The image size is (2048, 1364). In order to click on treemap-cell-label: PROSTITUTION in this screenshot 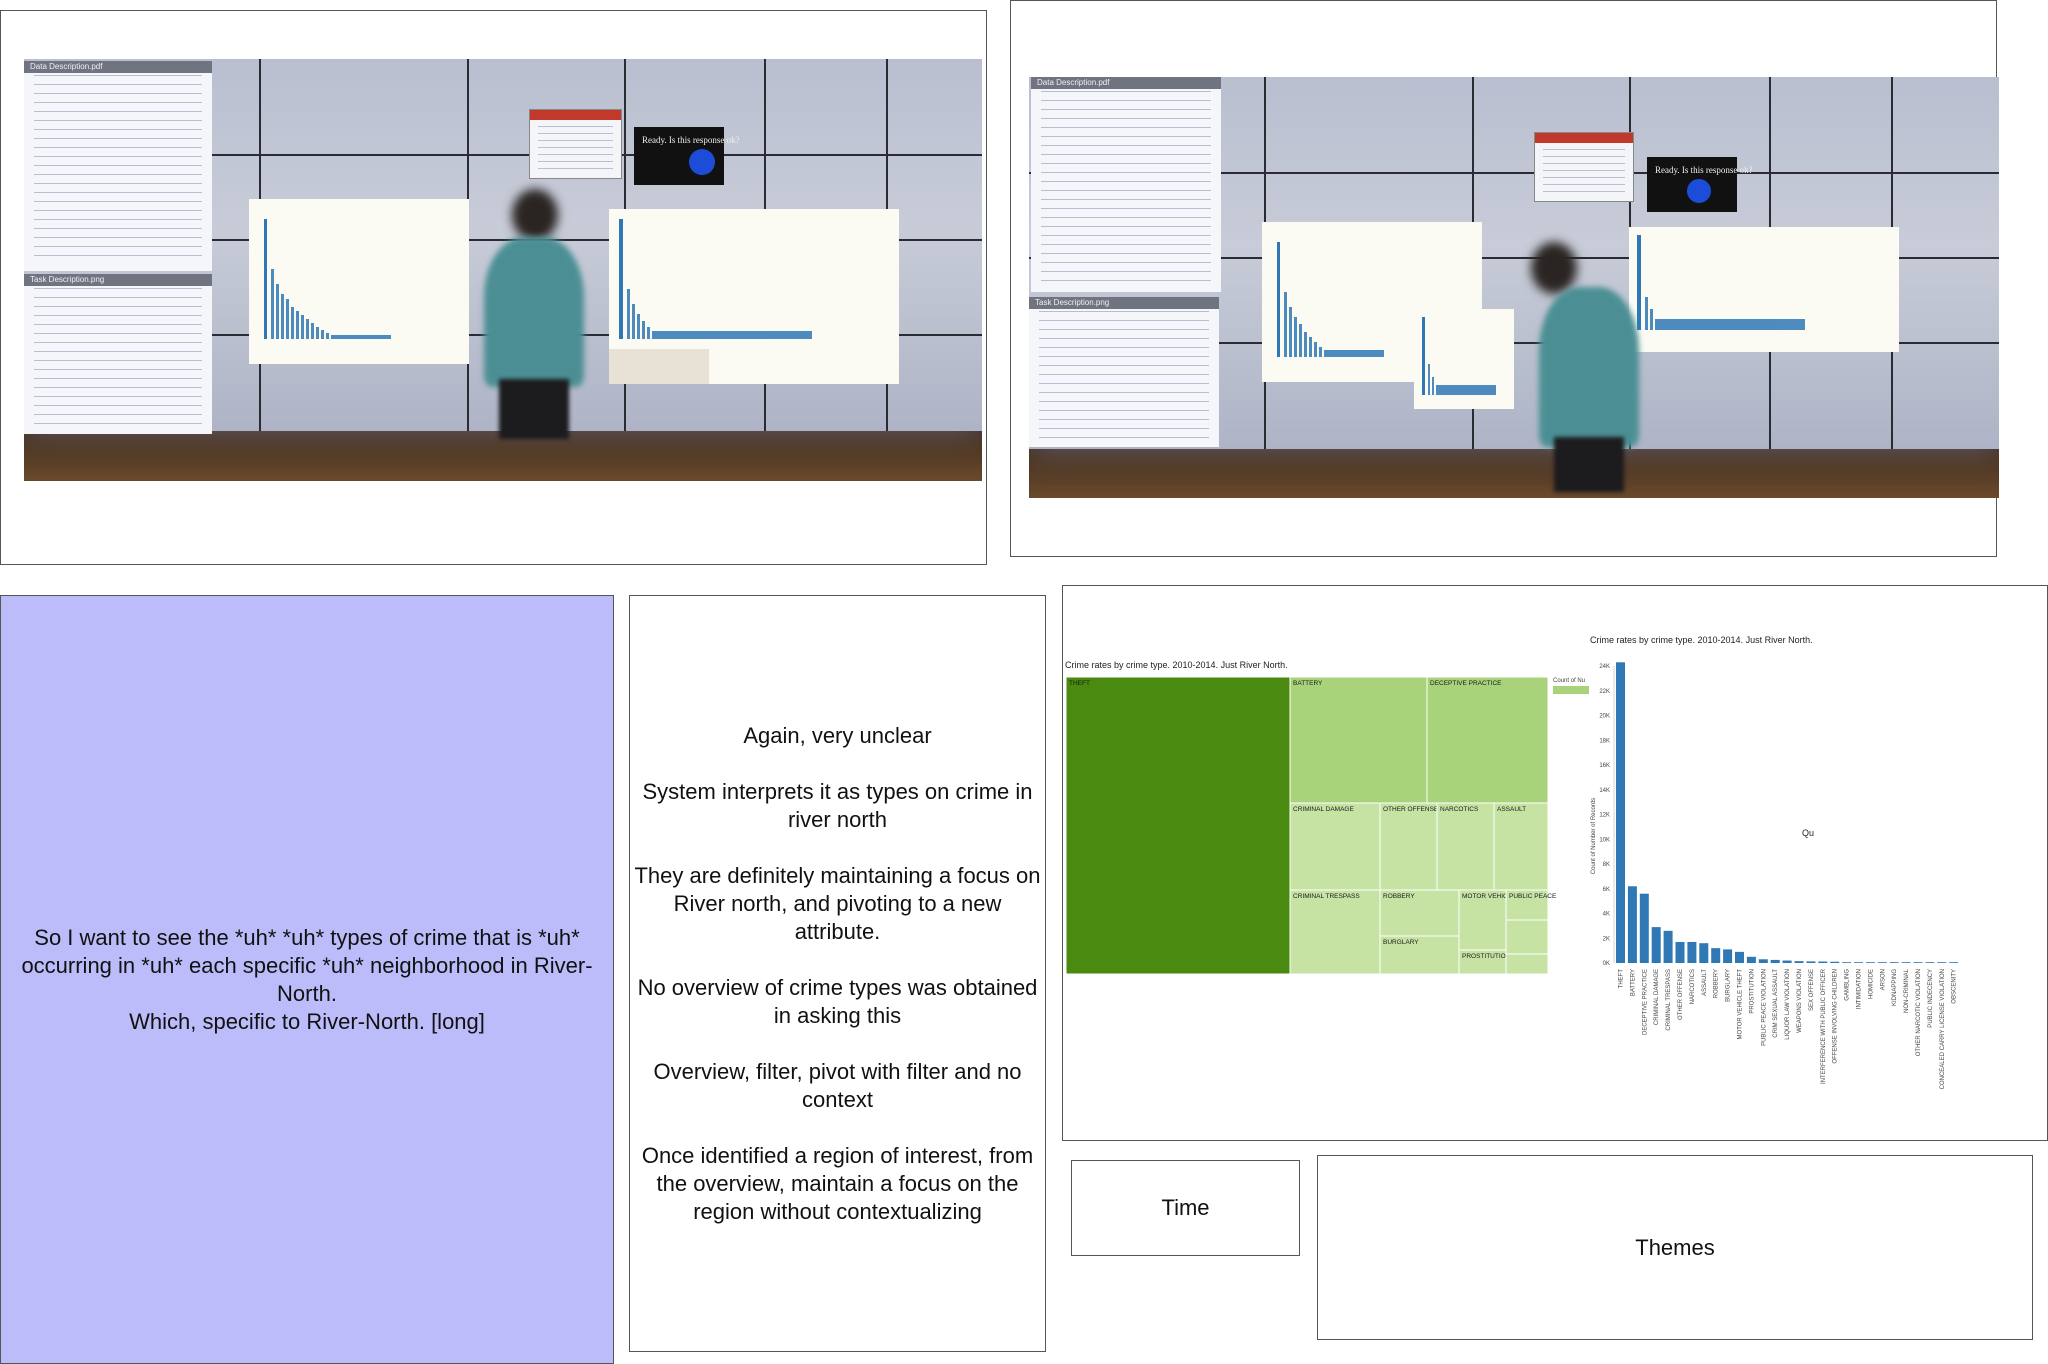, I will do `click(1486, 956)`.